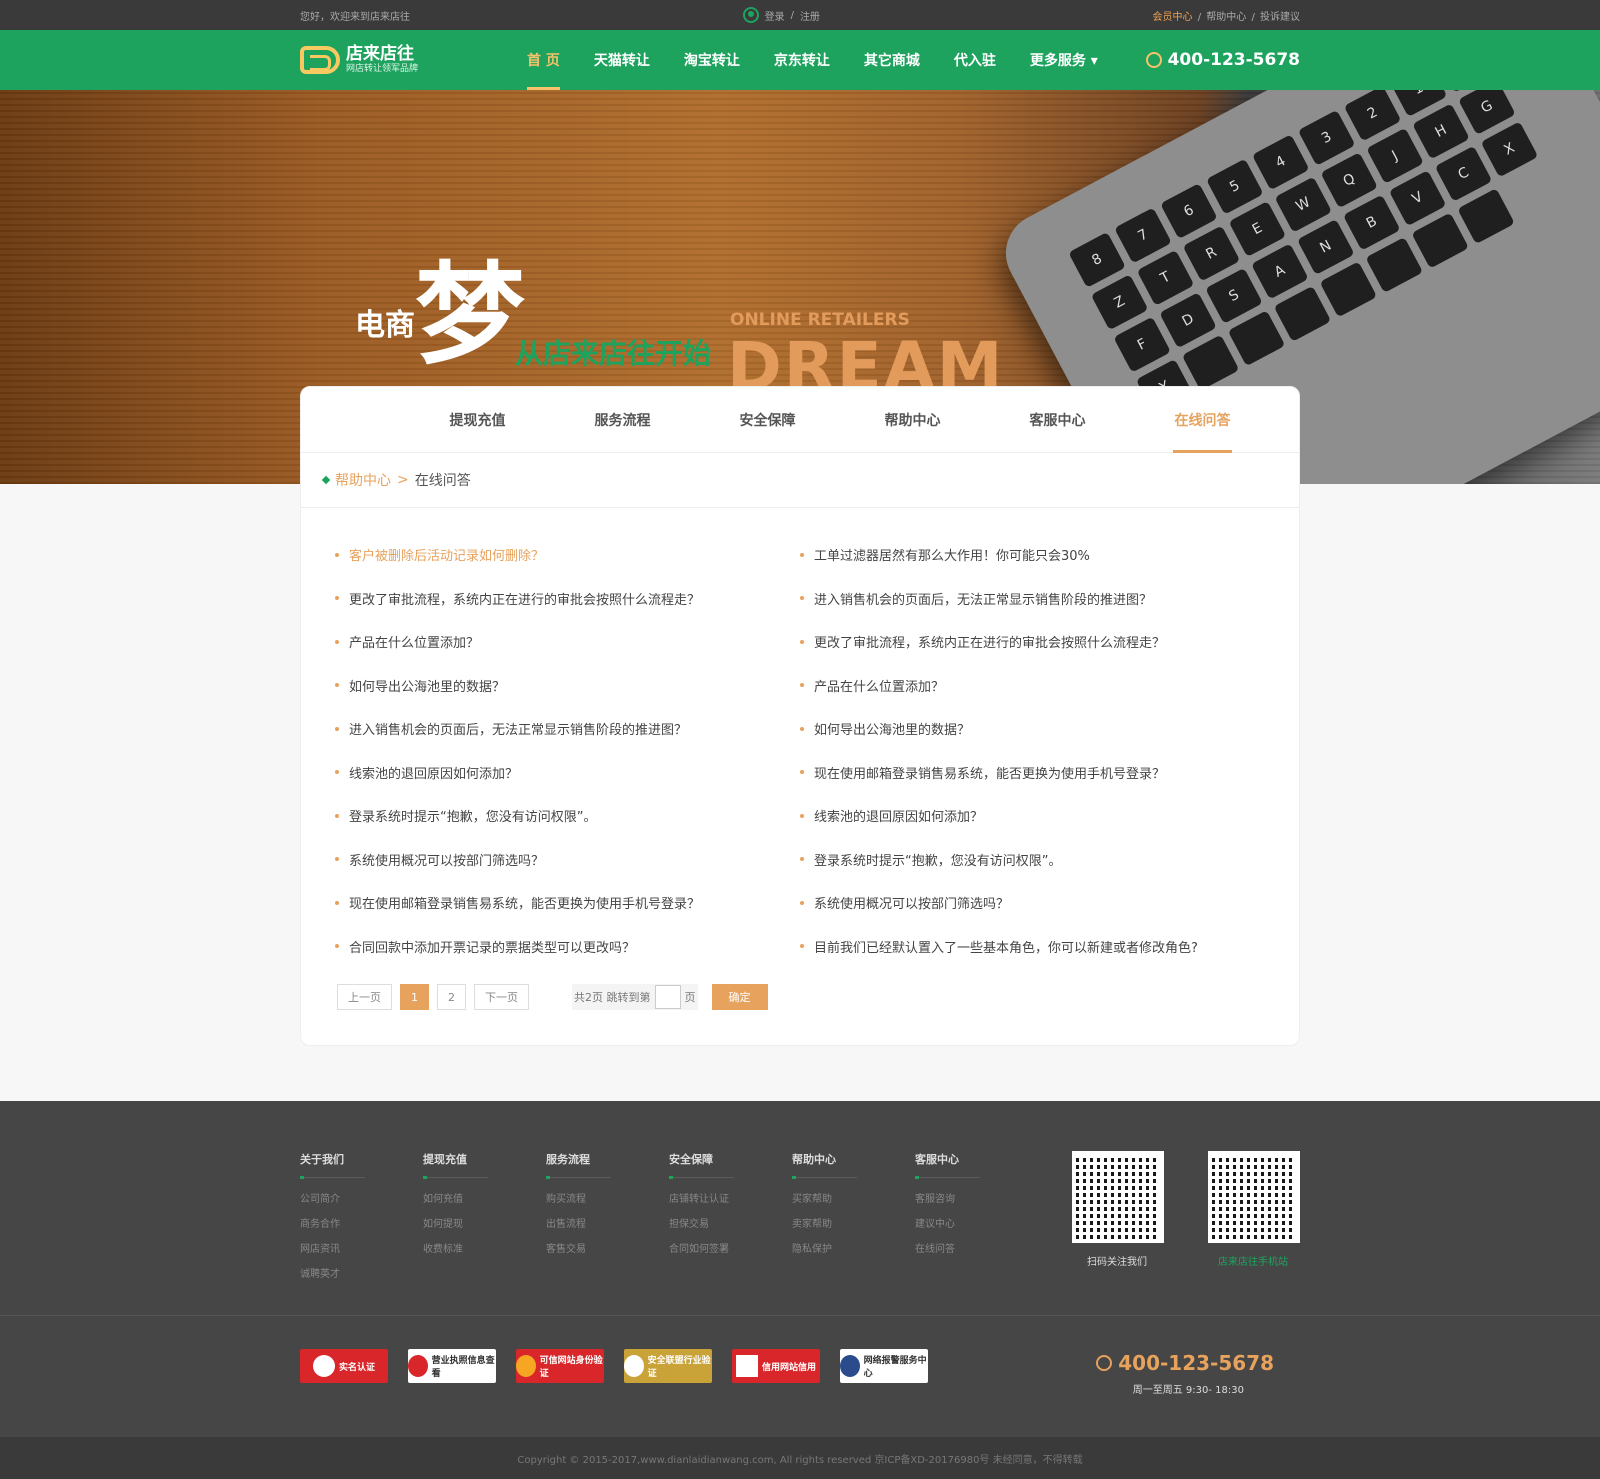 This screenshot has width=1600, height=1479. I want to click on footer-link: 商务合作, so click(361, 1227).